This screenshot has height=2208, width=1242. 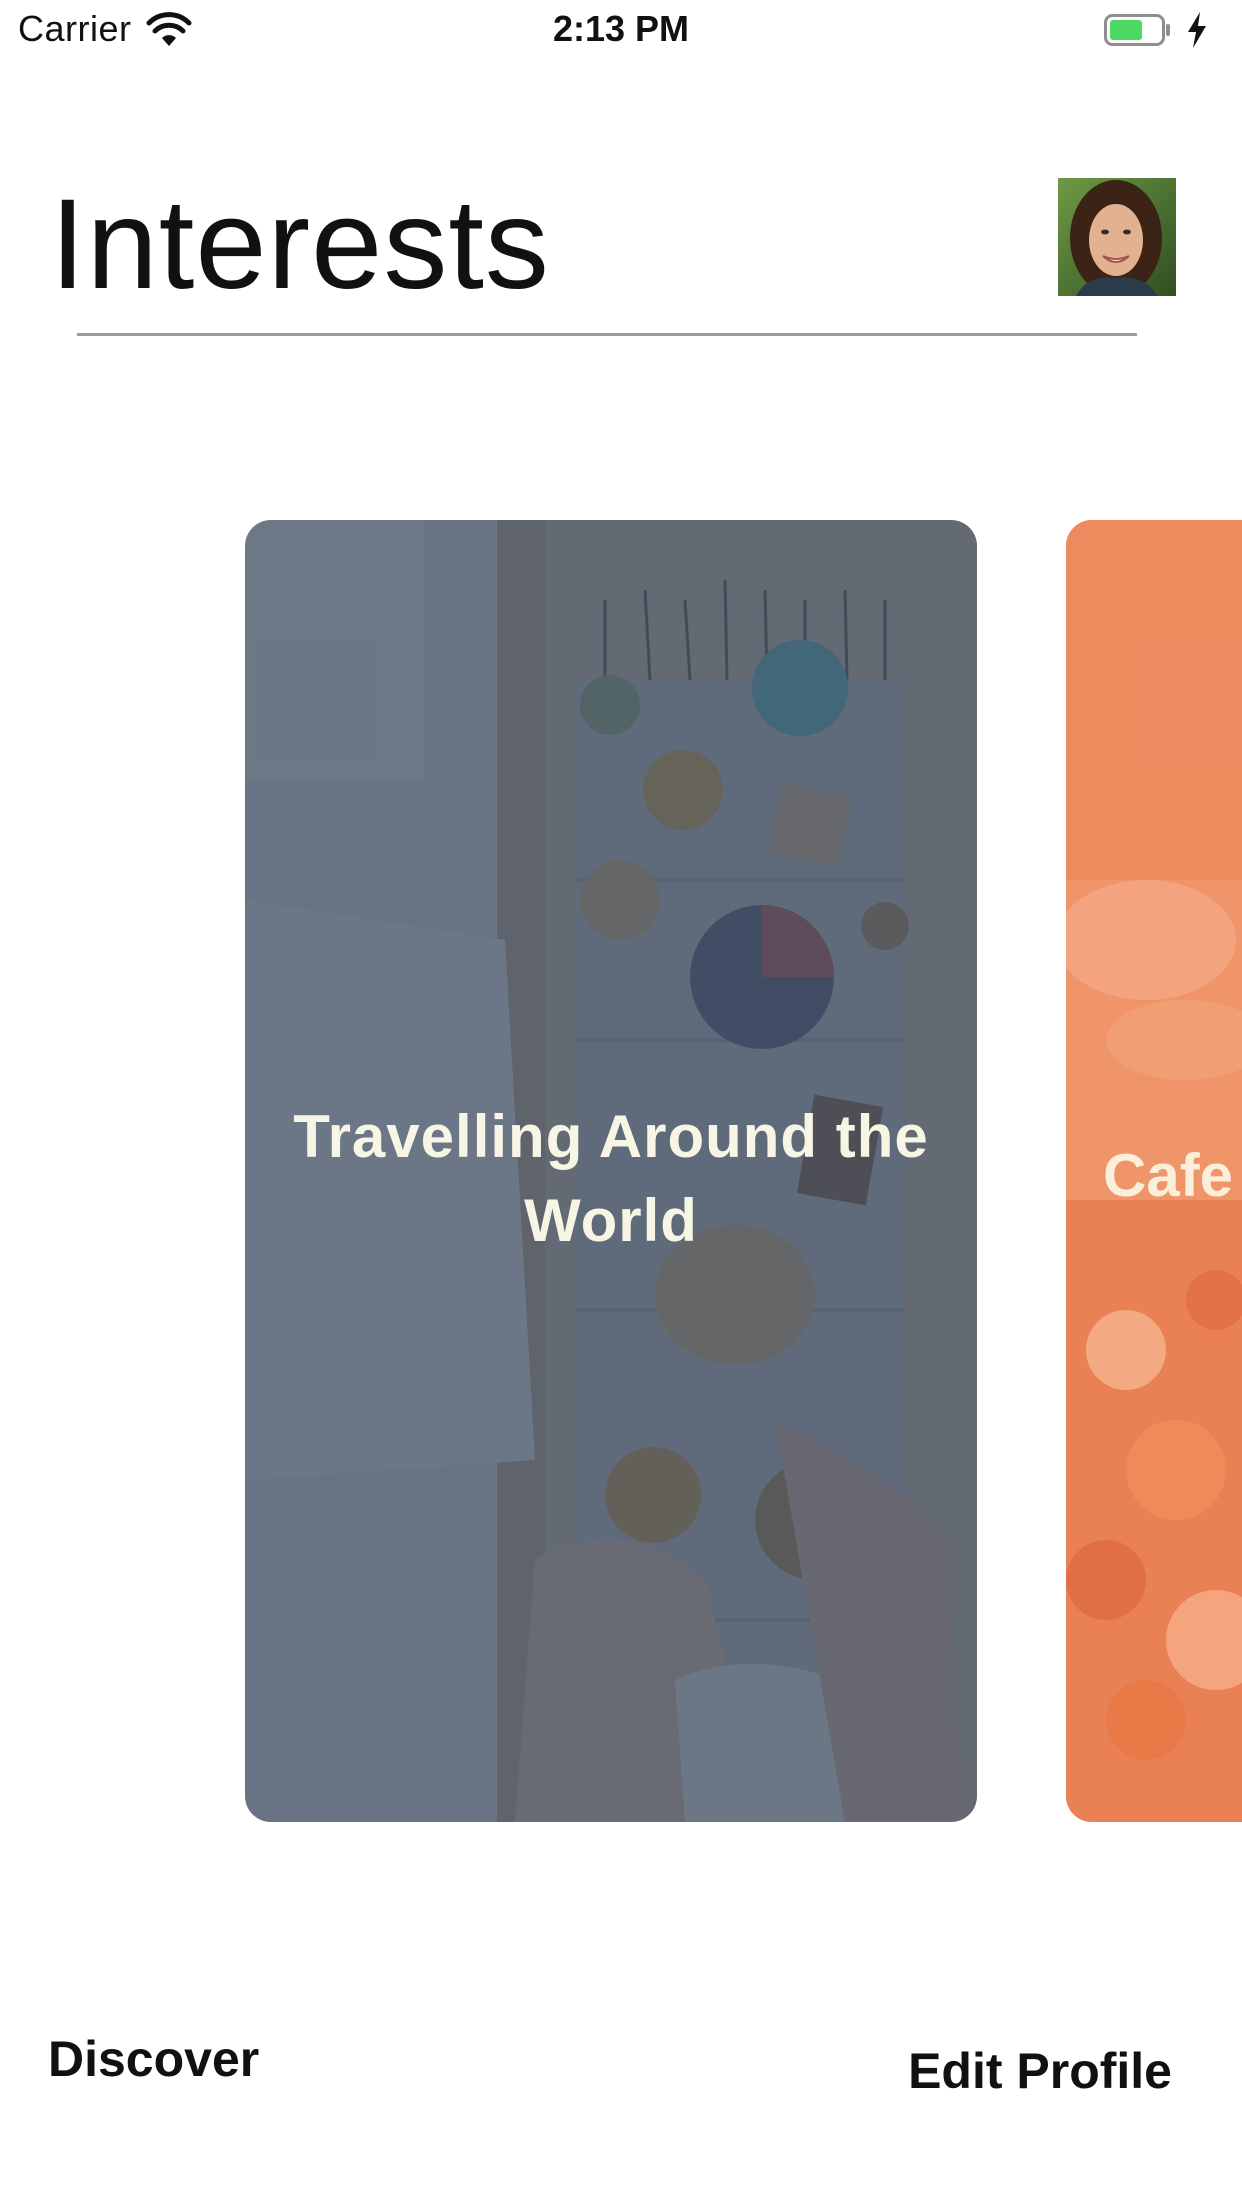 I want to click on card-title: Cafe, so click(x=1168, y=1175).